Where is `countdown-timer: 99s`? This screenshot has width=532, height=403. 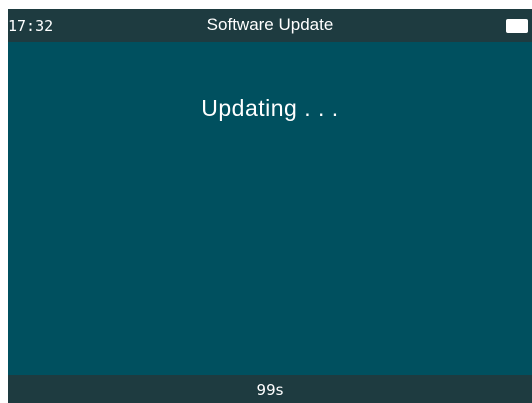 countdown-timer: 99s is located at coordinates (270, 390).